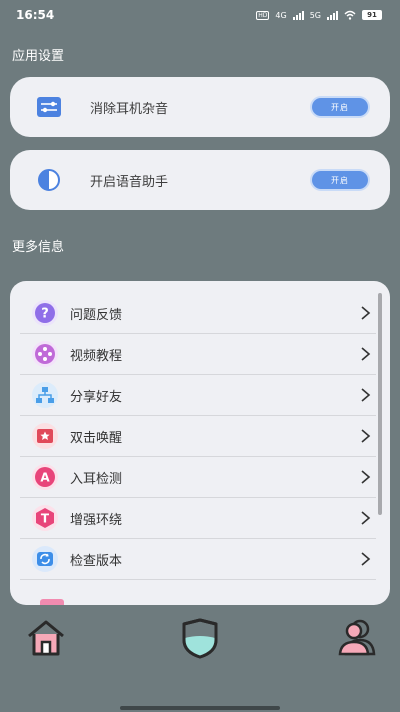 This screenshot has height=712, width=400. What do you see at coordinates (96, 561) in the screenshot?
I see `item-label: 检查版本` at bounding box center [96, 561].